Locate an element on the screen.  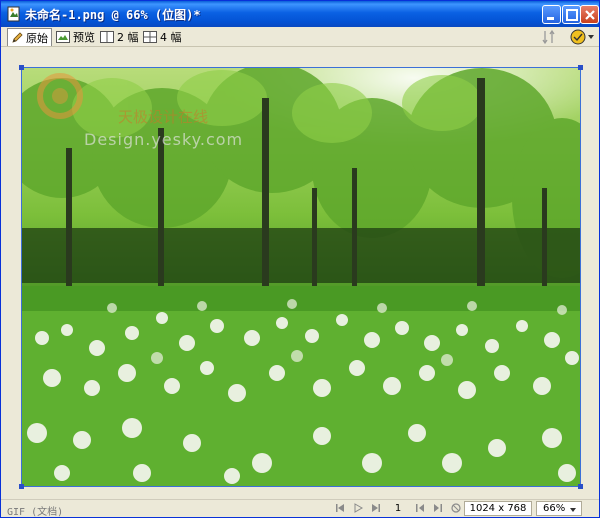
onion-skin-icon is located at coordinates (582, 37).